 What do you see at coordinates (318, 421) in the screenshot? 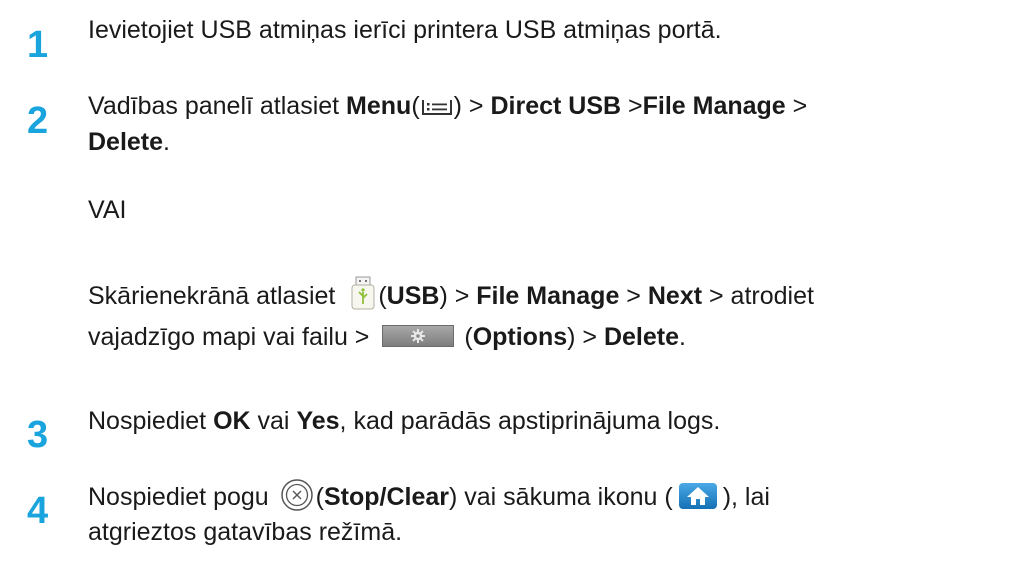
I see `yes-label: Yes` at bounding box center [318, 421].